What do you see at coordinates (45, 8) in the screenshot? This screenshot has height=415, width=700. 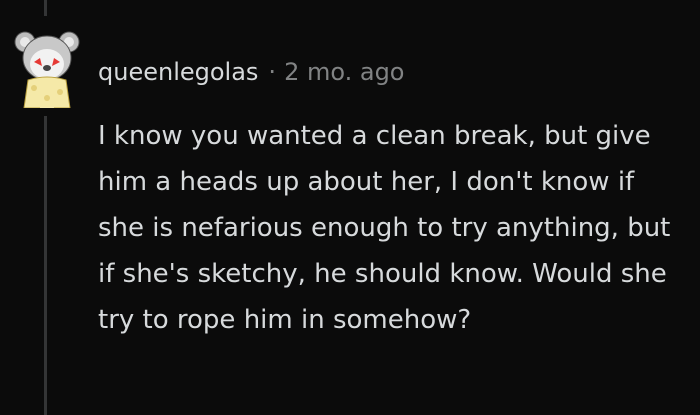 I see `thread-line-top` at bounding box center [45, 8].